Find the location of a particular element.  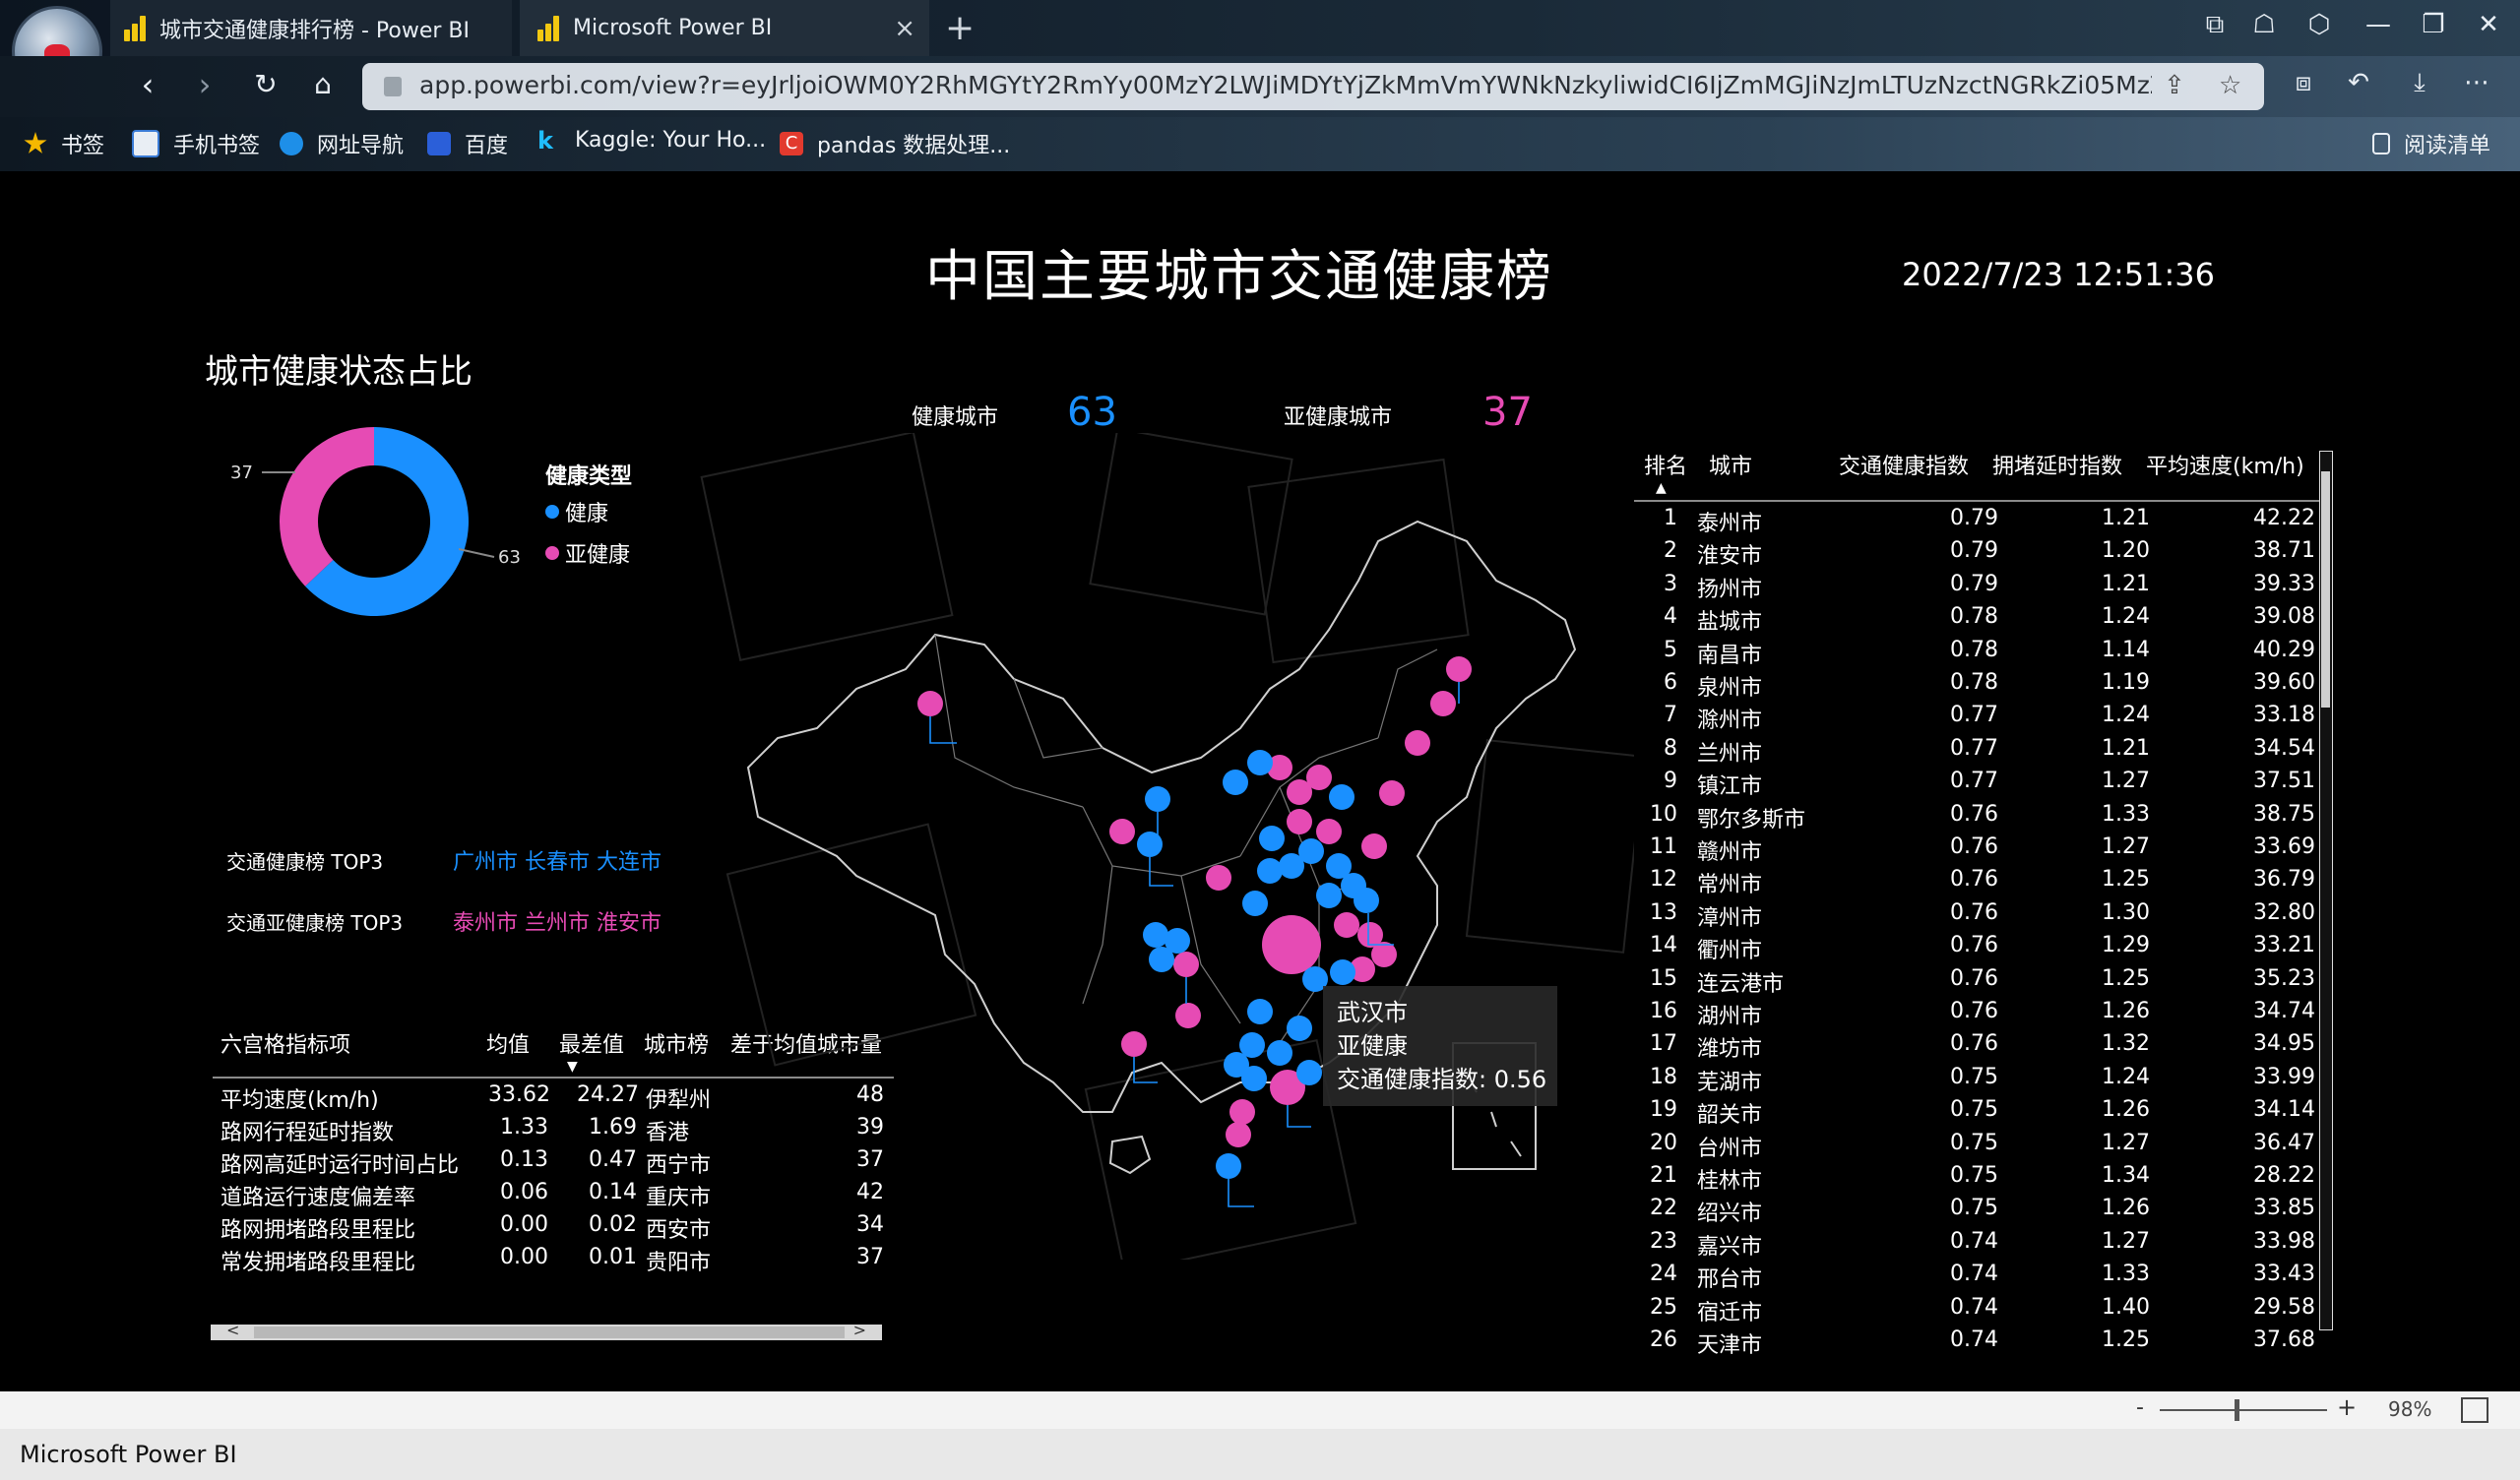

zoom-out-button: - is located at coordinates (2140, 1407).